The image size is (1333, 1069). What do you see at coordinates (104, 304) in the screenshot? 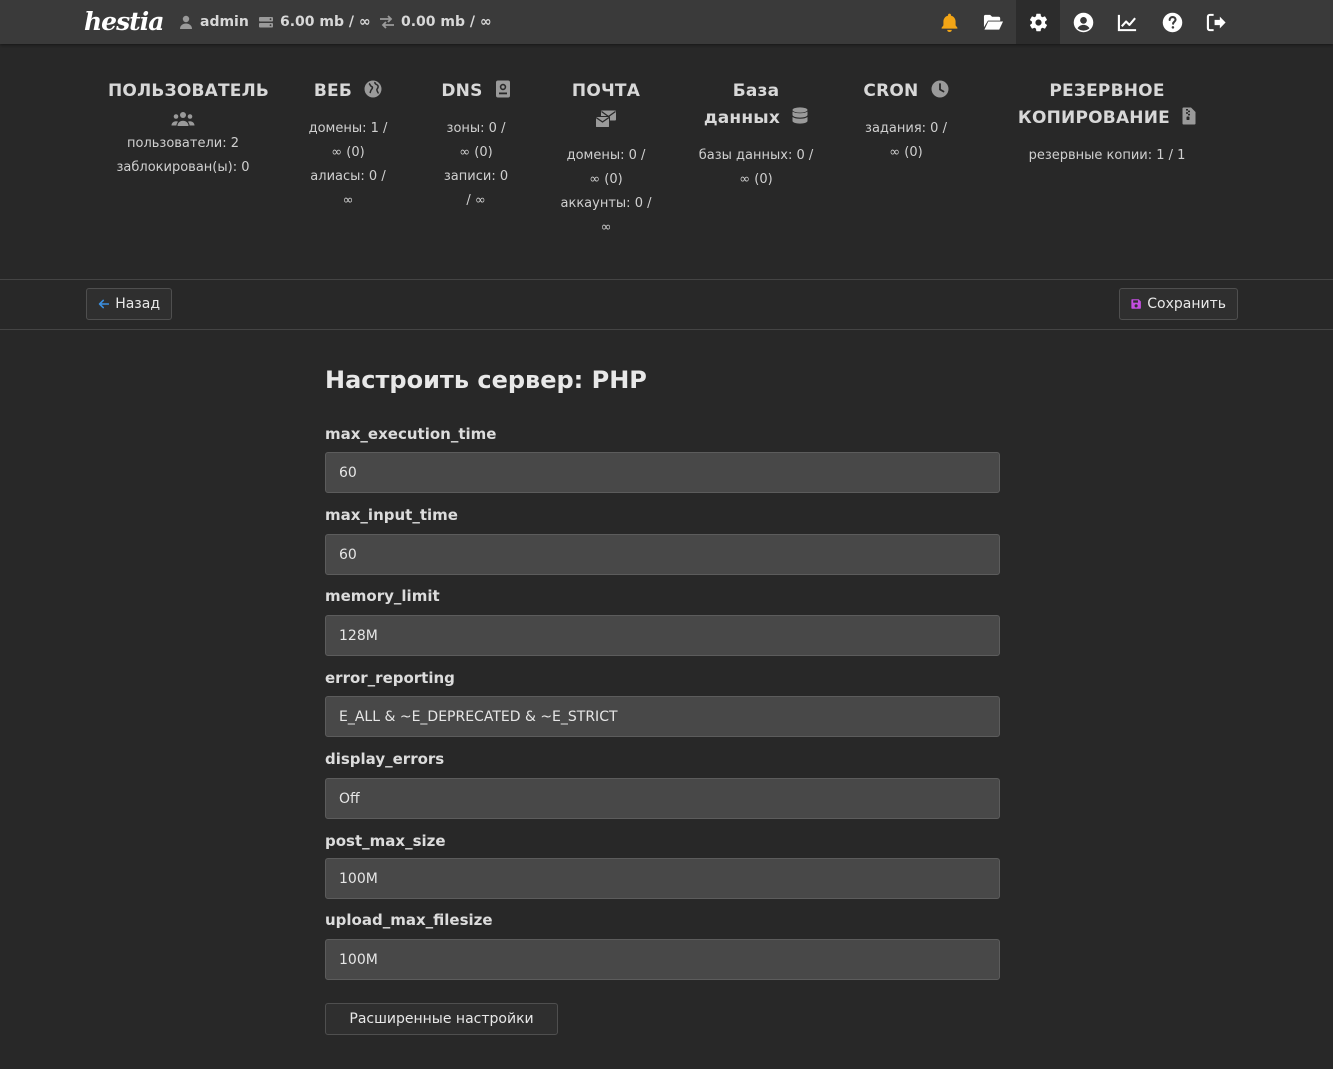
I see `arrow-left-icon` at bounding box center [104, 304].